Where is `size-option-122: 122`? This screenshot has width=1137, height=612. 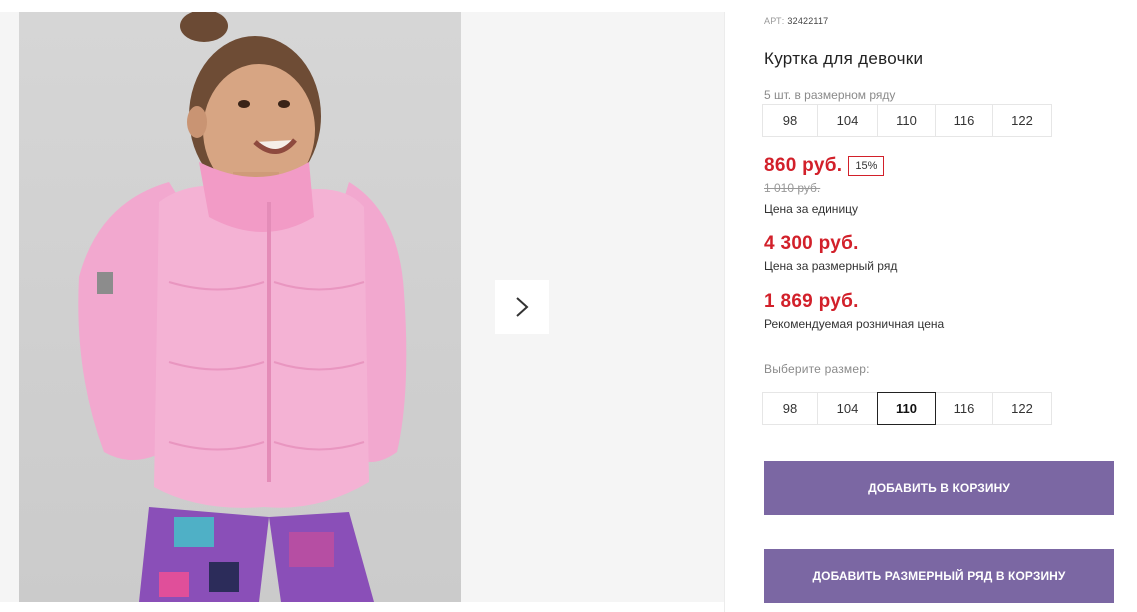
size-option-122: 122 is located at coordinates (1022, 408).